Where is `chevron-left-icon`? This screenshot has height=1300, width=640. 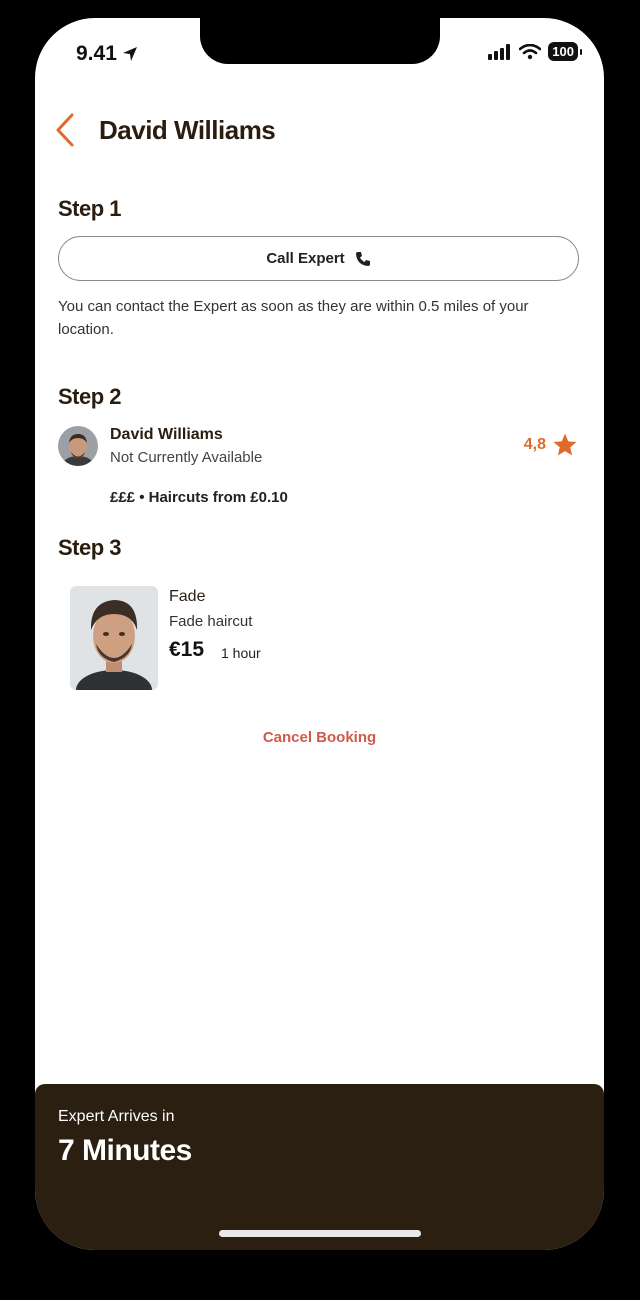 chevron-left-icon is located at coordinates (65, 130).